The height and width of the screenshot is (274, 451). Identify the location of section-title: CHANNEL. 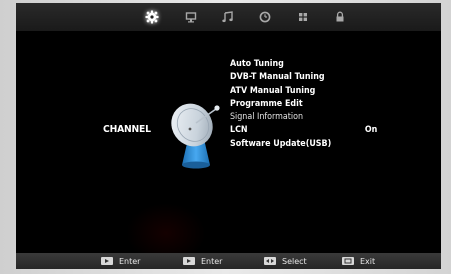
(127, 129).